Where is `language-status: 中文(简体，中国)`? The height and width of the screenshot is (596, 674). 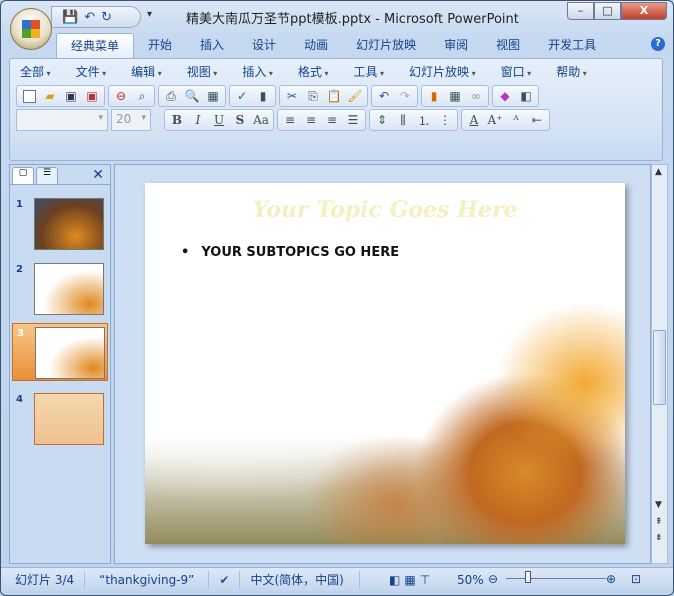 language-status: 中文(简体，中国) is located at coordinates (300, 579).